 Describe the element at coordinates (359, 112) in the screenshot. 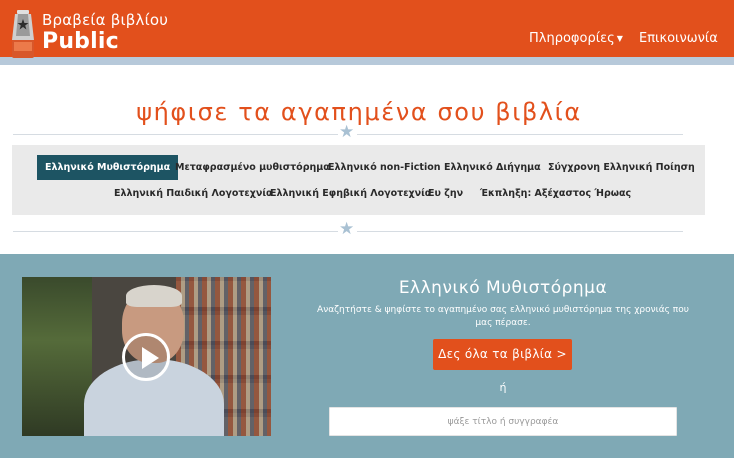

I see `page-title: ψήφισε τα αγαπημένα σου βιβλία` at that location.